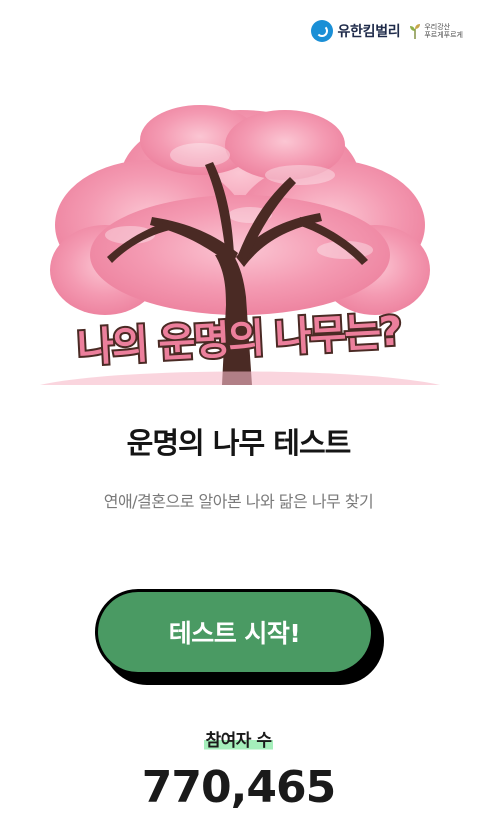 The height and width of the screenshot is (839, 477). Describe the element at coordinates (437, 27) in the screenshot. I see `campaign-line-1: 우리강산` at that location.